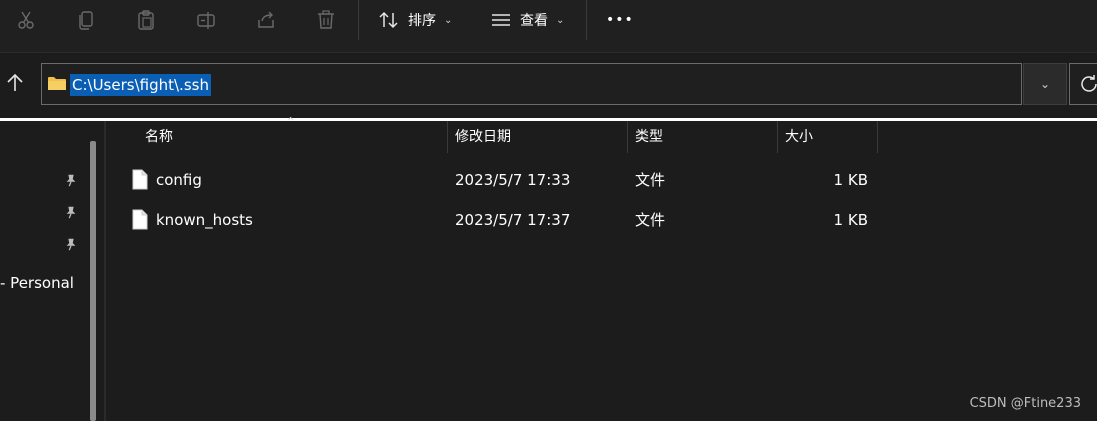 This screenshot has height=421, width=1097. What do you see at coordinates (15, 83) in the screenshot?
I see `up-arrow-icon` at bounding box center [15, 83].